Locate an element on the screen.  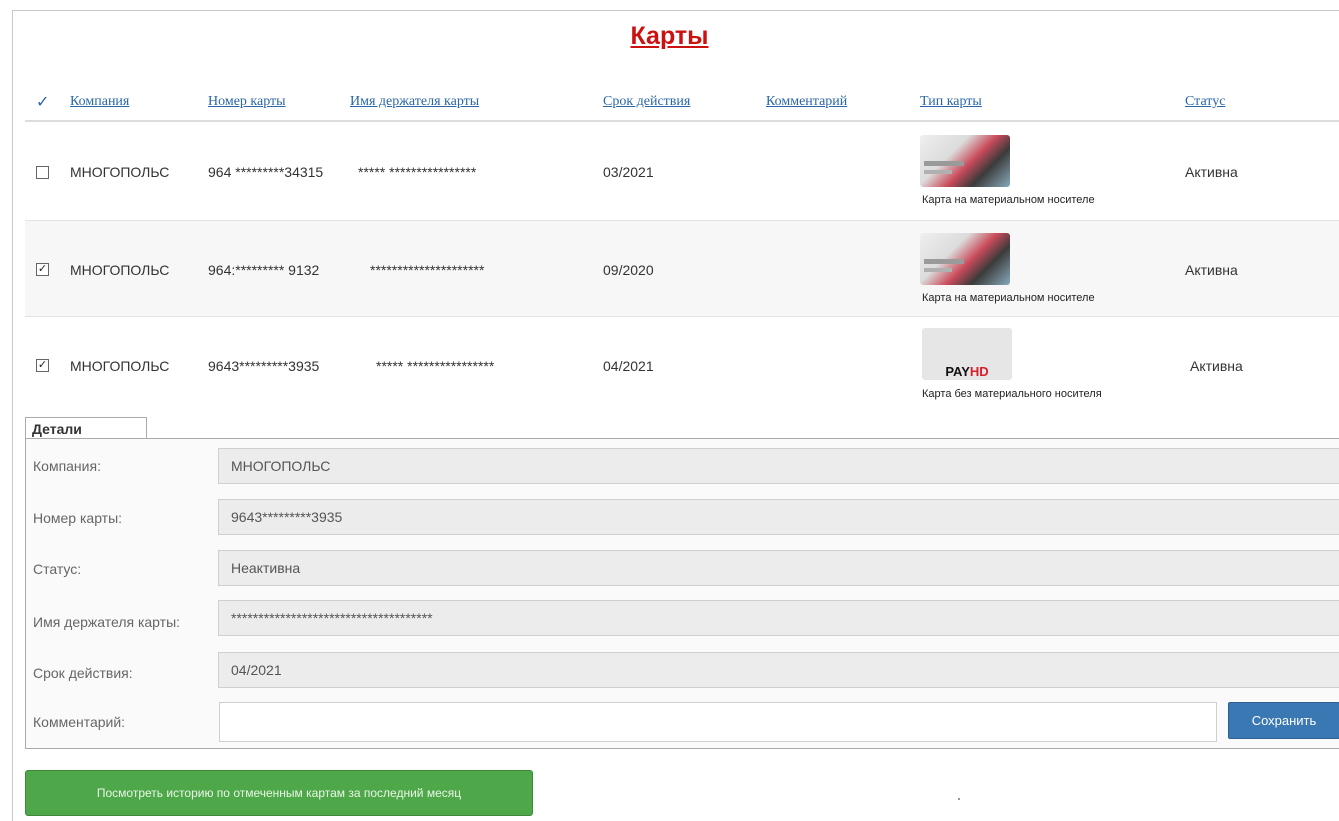
status-label: Статус: is located at coordinates (57, 569).